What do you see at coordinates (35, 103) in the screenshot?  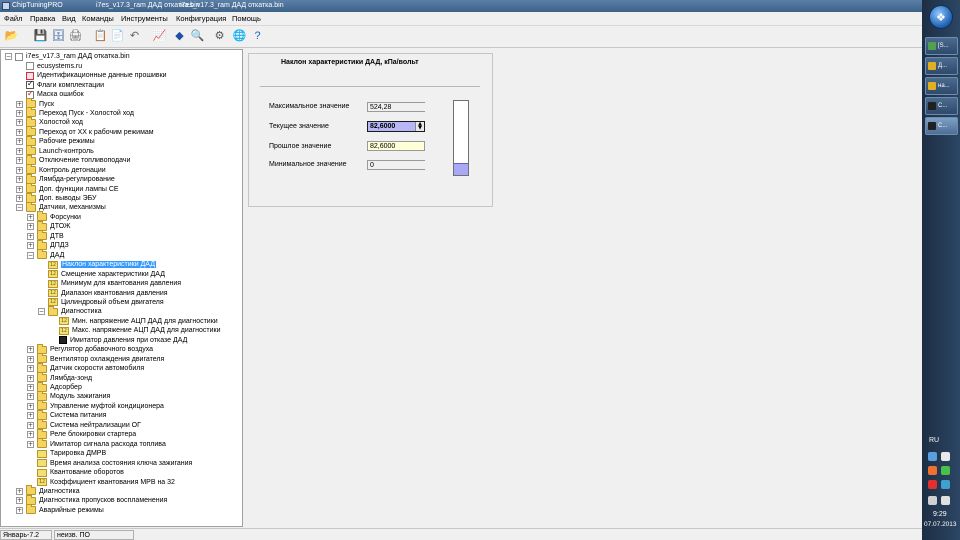 I see `tree-item: + Пуск` at bounding box center [35, 103].